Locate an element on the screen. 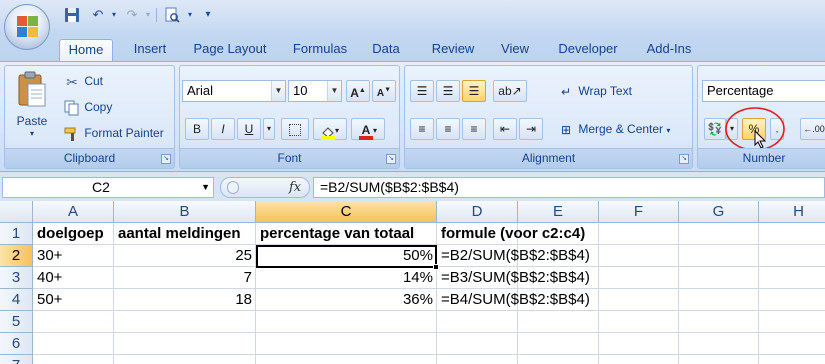  cut-label: Cut is located at coordinates (94, 81).